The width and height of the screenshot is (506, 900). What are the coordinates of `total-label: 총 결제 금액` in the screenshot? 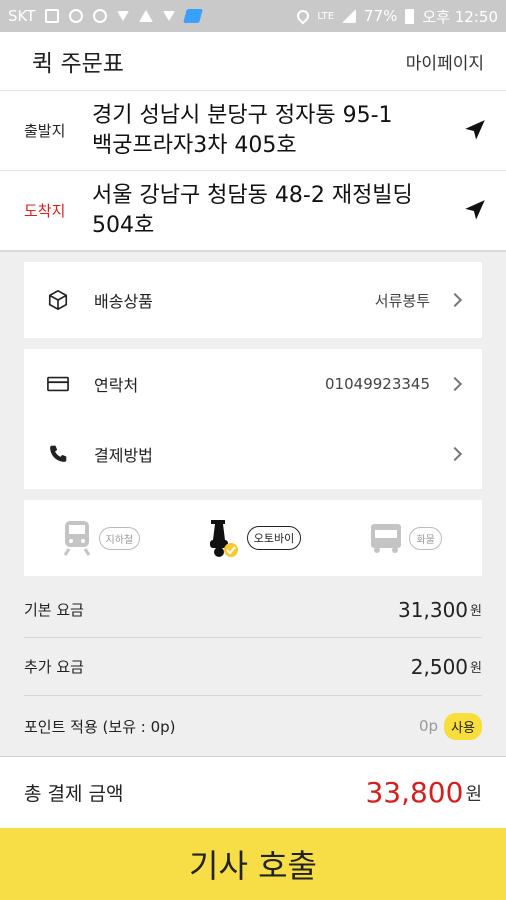 It's located at (74, 794).